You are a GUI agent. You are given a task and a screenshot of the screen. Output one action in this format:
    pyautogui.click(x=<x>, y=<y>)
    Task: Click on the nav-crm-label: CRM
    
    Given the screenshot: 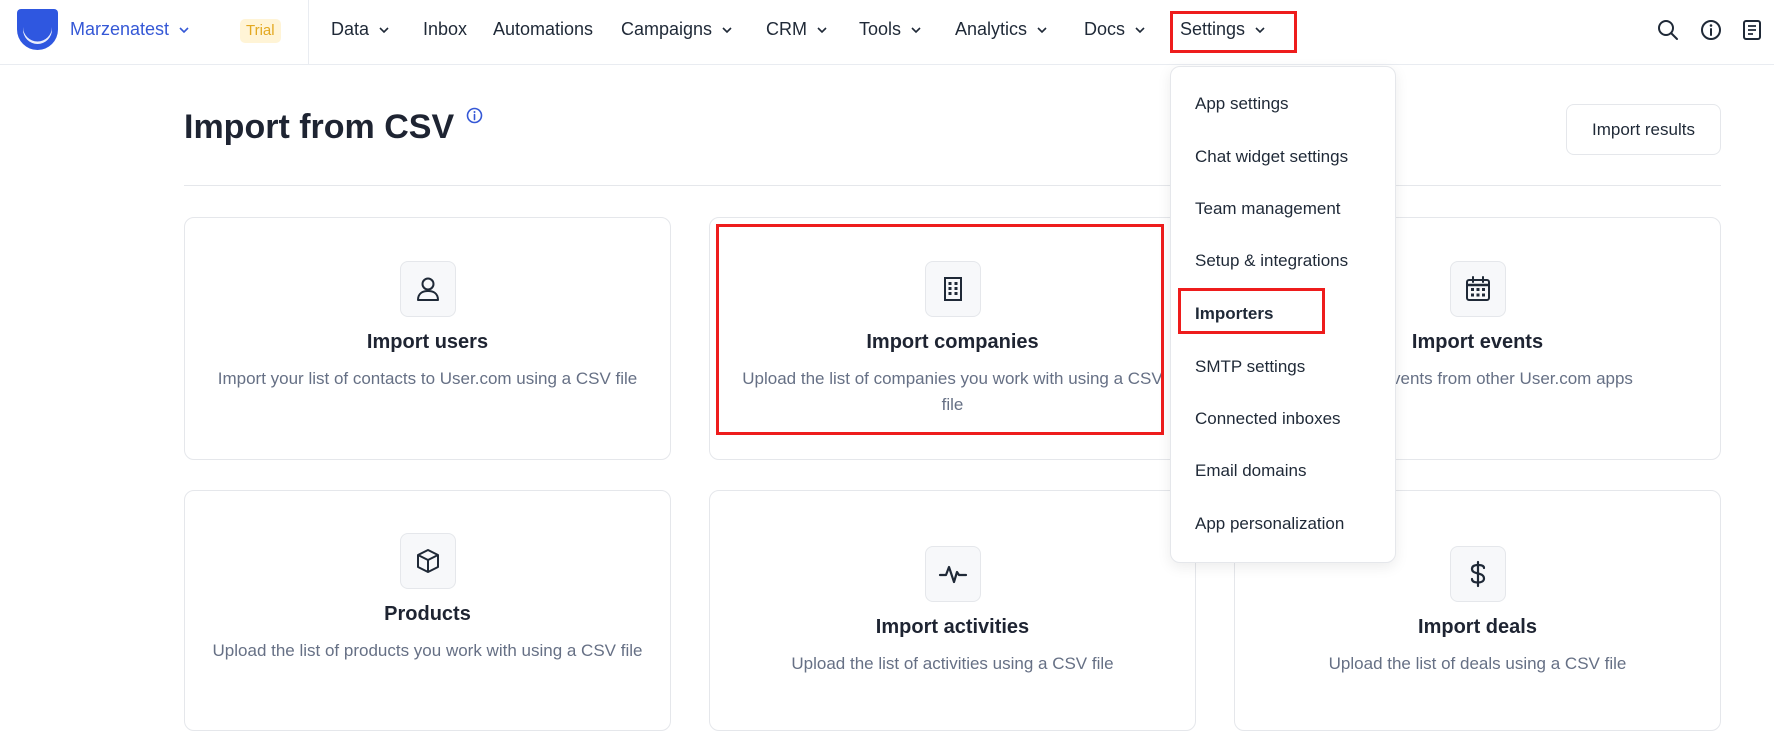 What is the action you would take?
    pyautogui.click(x=786, y=29)
    